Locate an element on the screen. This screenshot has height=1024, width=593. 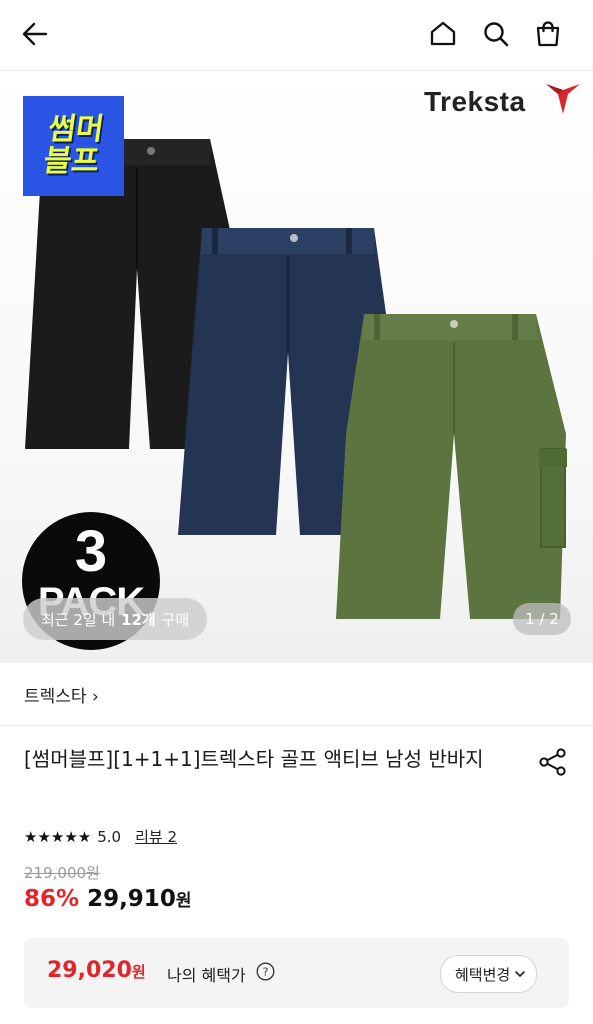
change-benefit-button: 혜택변경 is located at coordinates (489, 974).